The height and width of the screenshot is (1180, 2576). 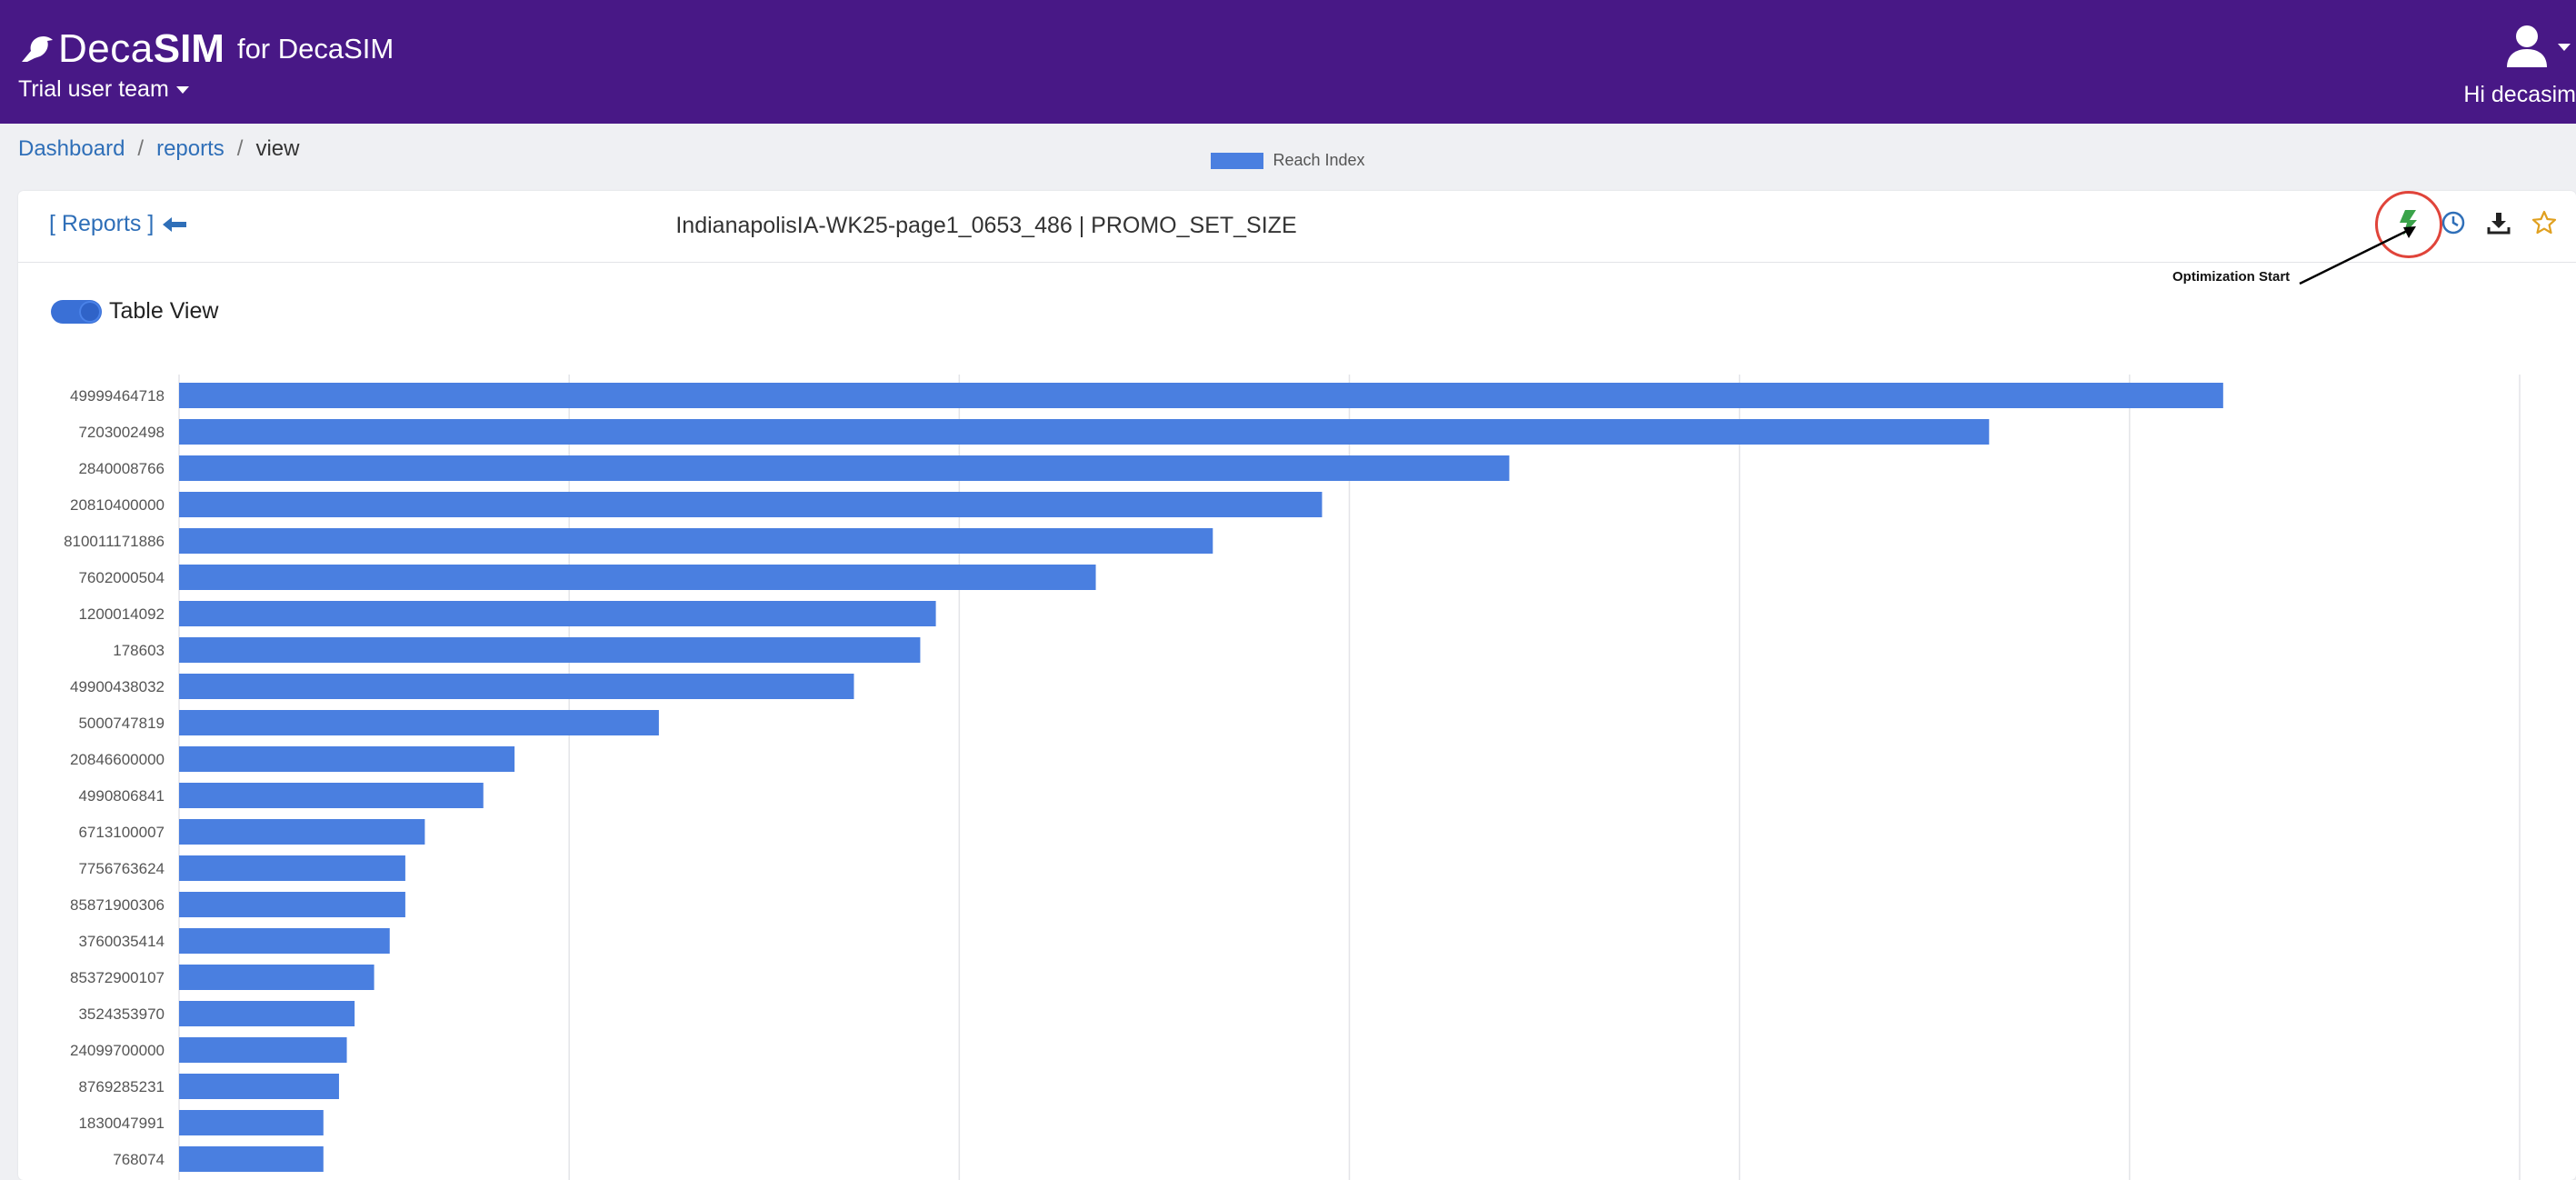 I want to click on category-tick-label: 810011171886, so click(x=114, y=542).